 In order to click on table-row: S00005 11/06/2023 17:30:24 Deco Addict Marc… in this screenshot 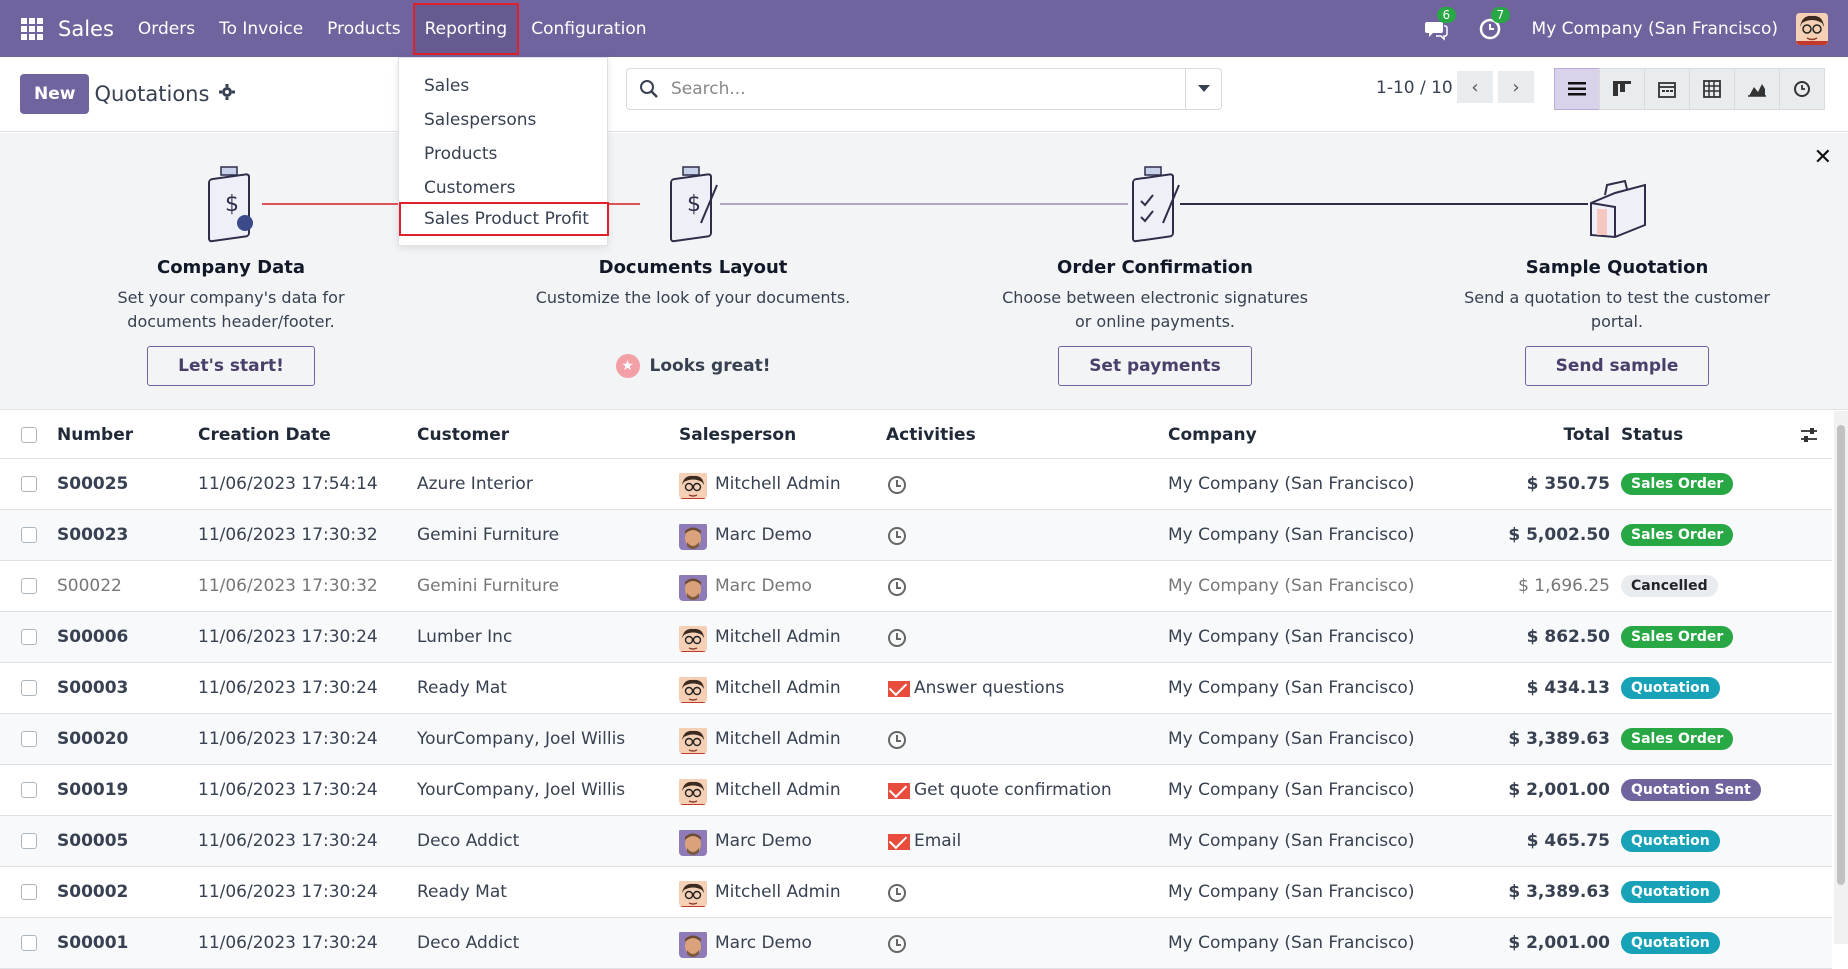, I will do `click(916, 841)`.